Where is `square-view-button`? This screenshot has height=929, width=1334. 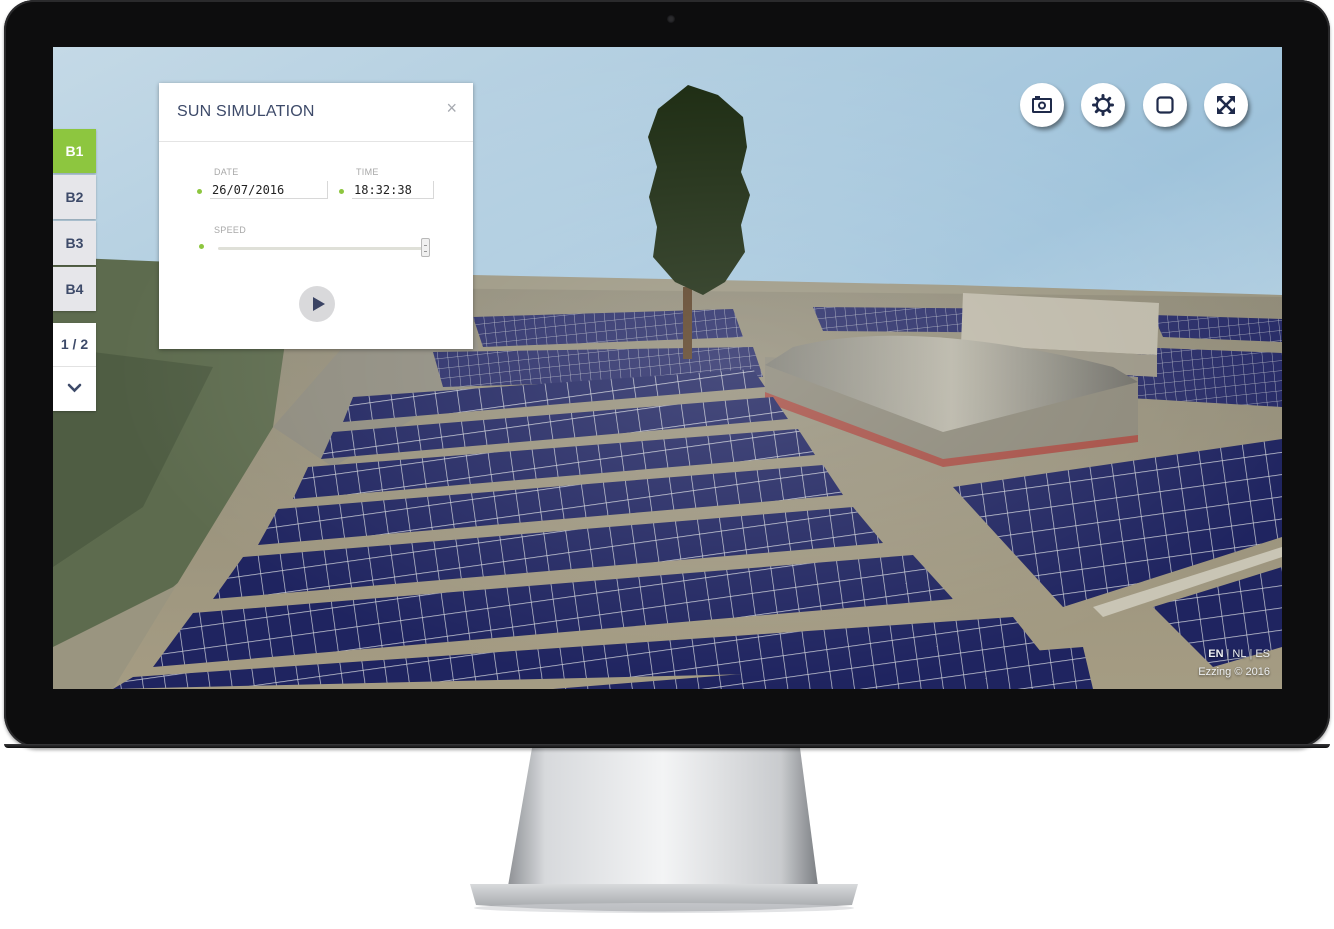 square-view-button is located at coordinates (1165, 105).